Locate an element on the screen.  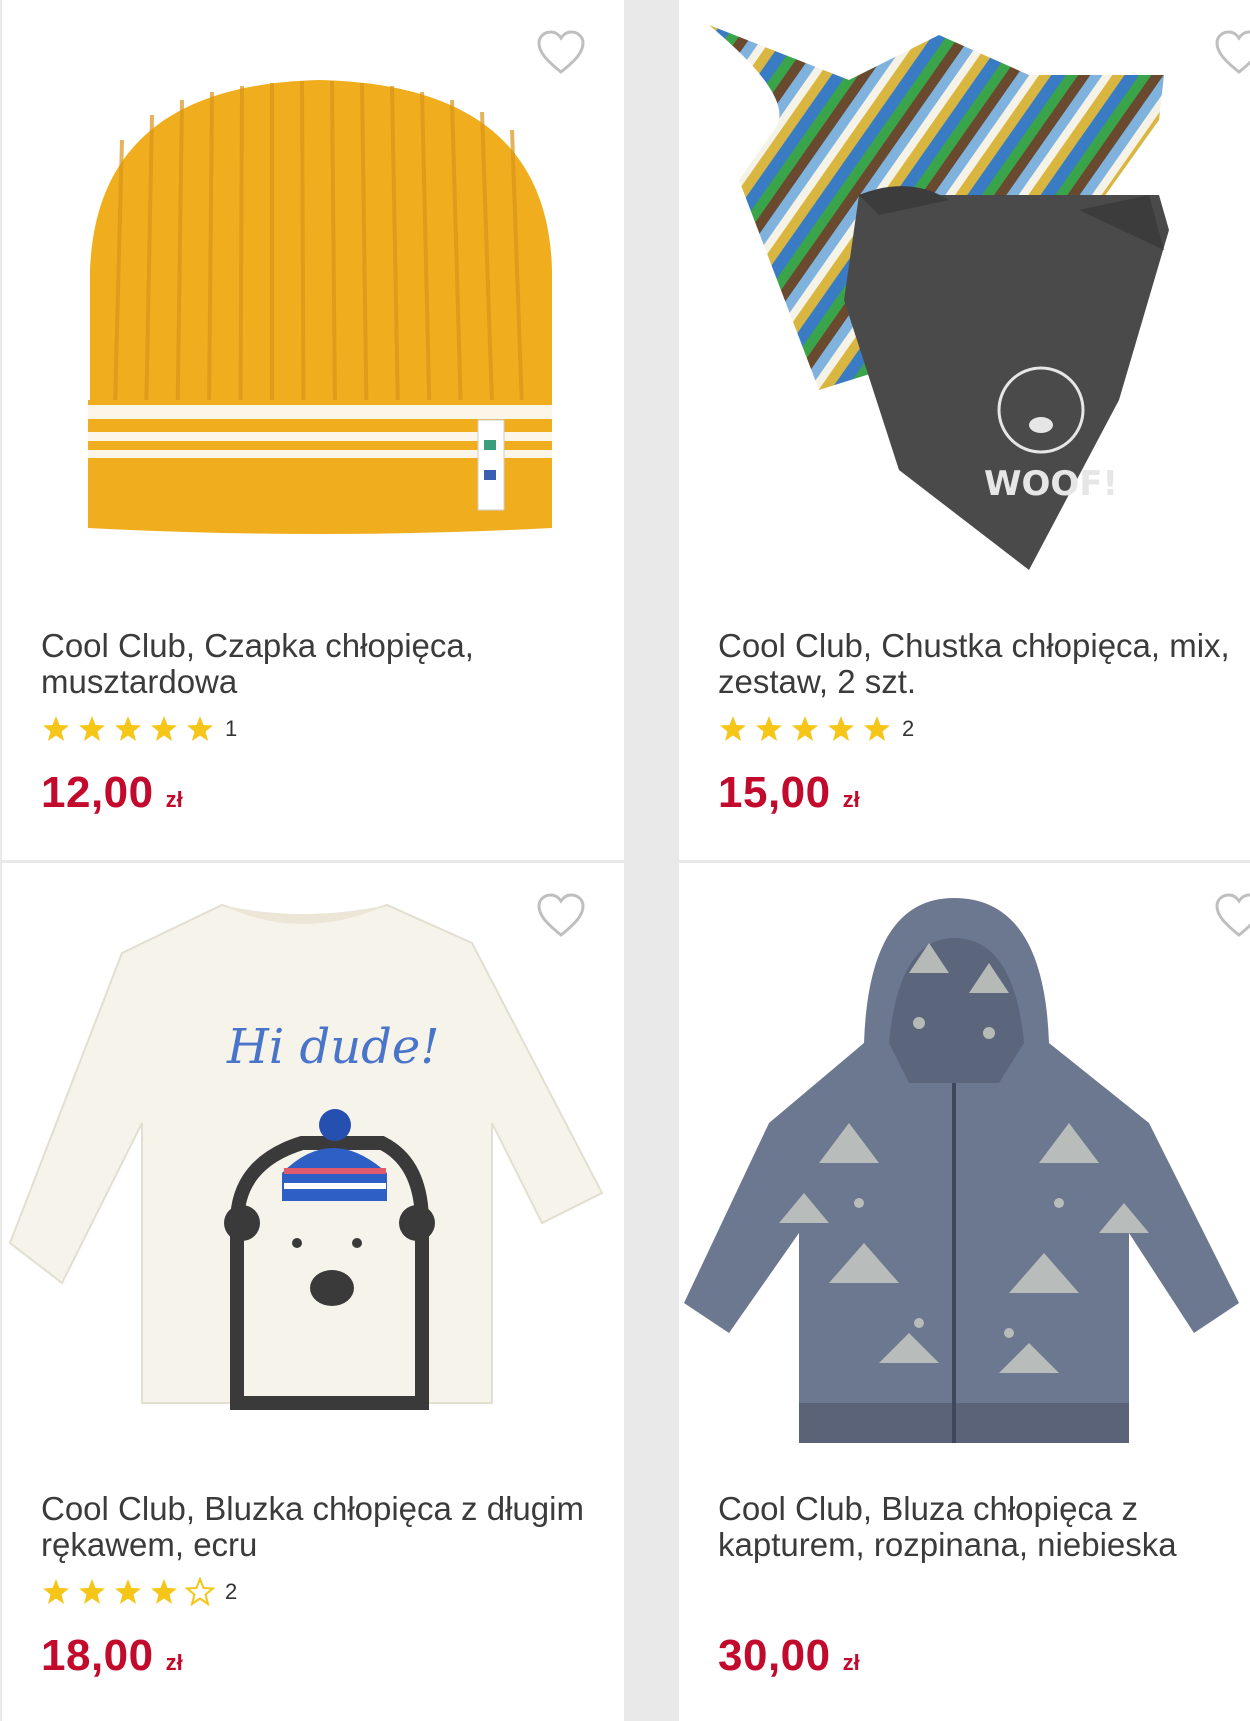
bandana-set-image: WOOF! is located at coordinates (939, 297).